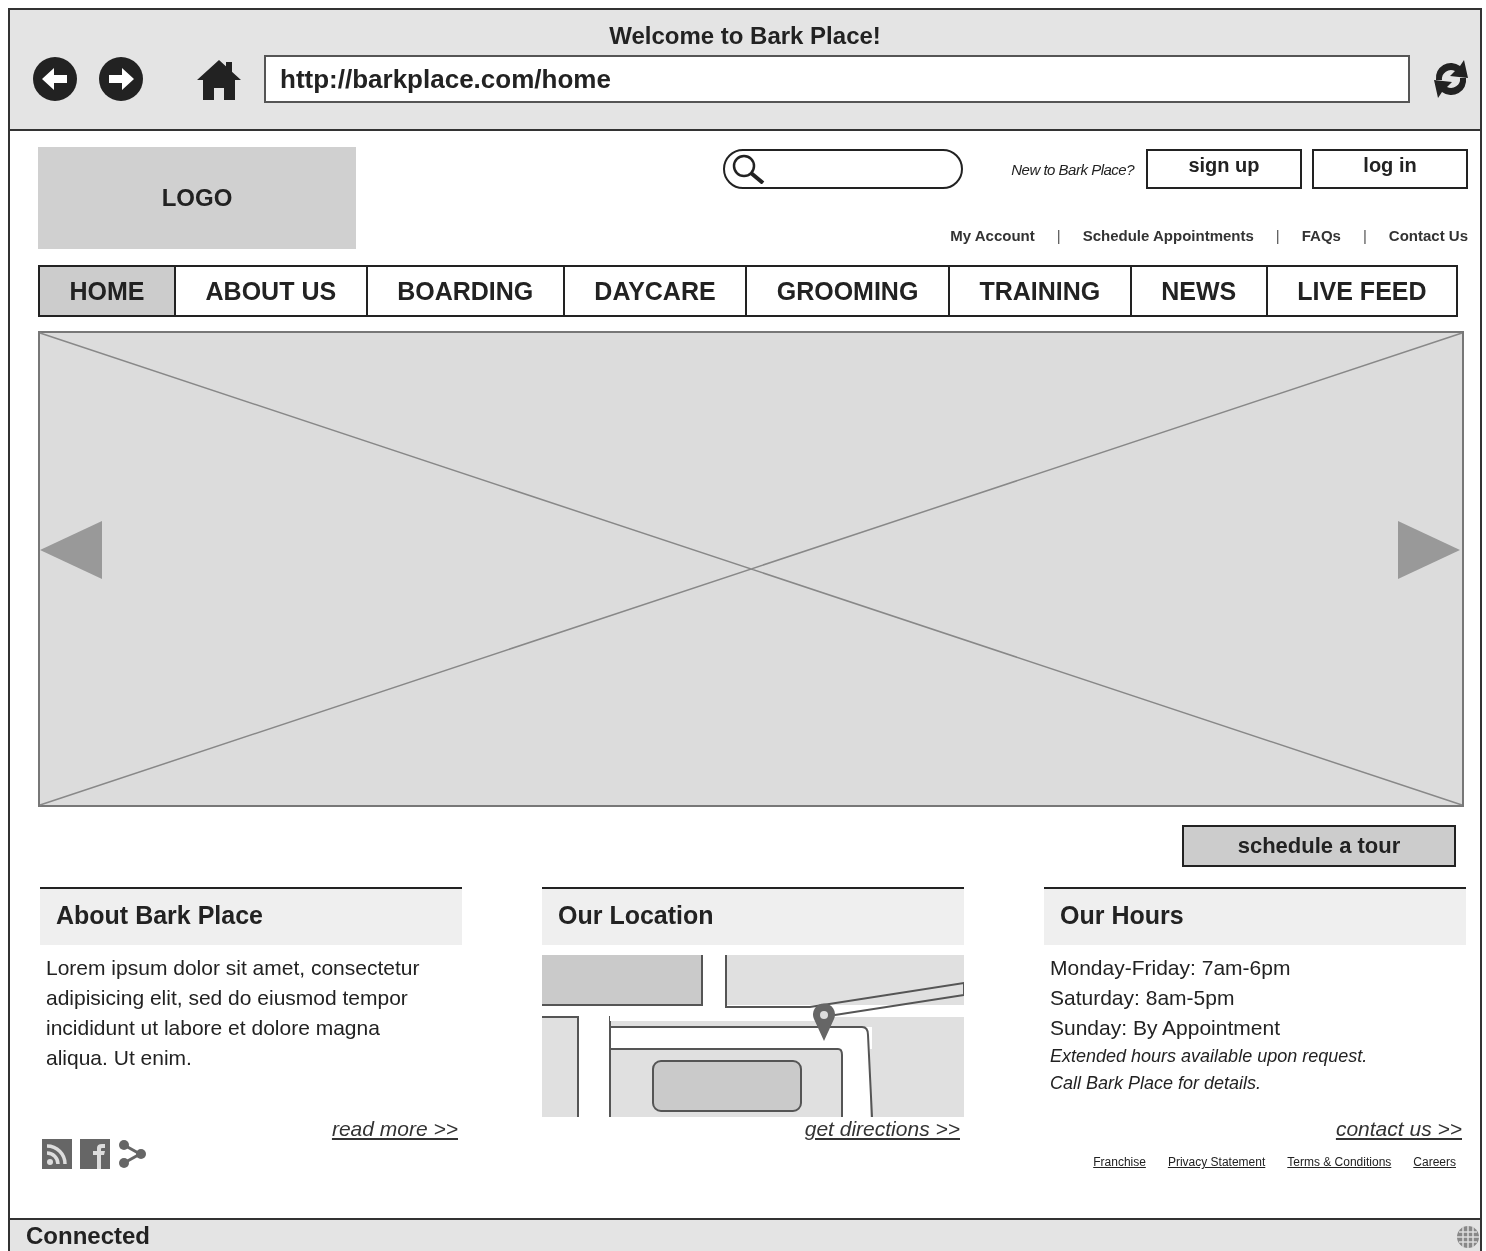  What do you see at coordinates (1434, 1162) in the screenshot?
I see `footer-link: Careers` at bounding box center [1434, 1162].